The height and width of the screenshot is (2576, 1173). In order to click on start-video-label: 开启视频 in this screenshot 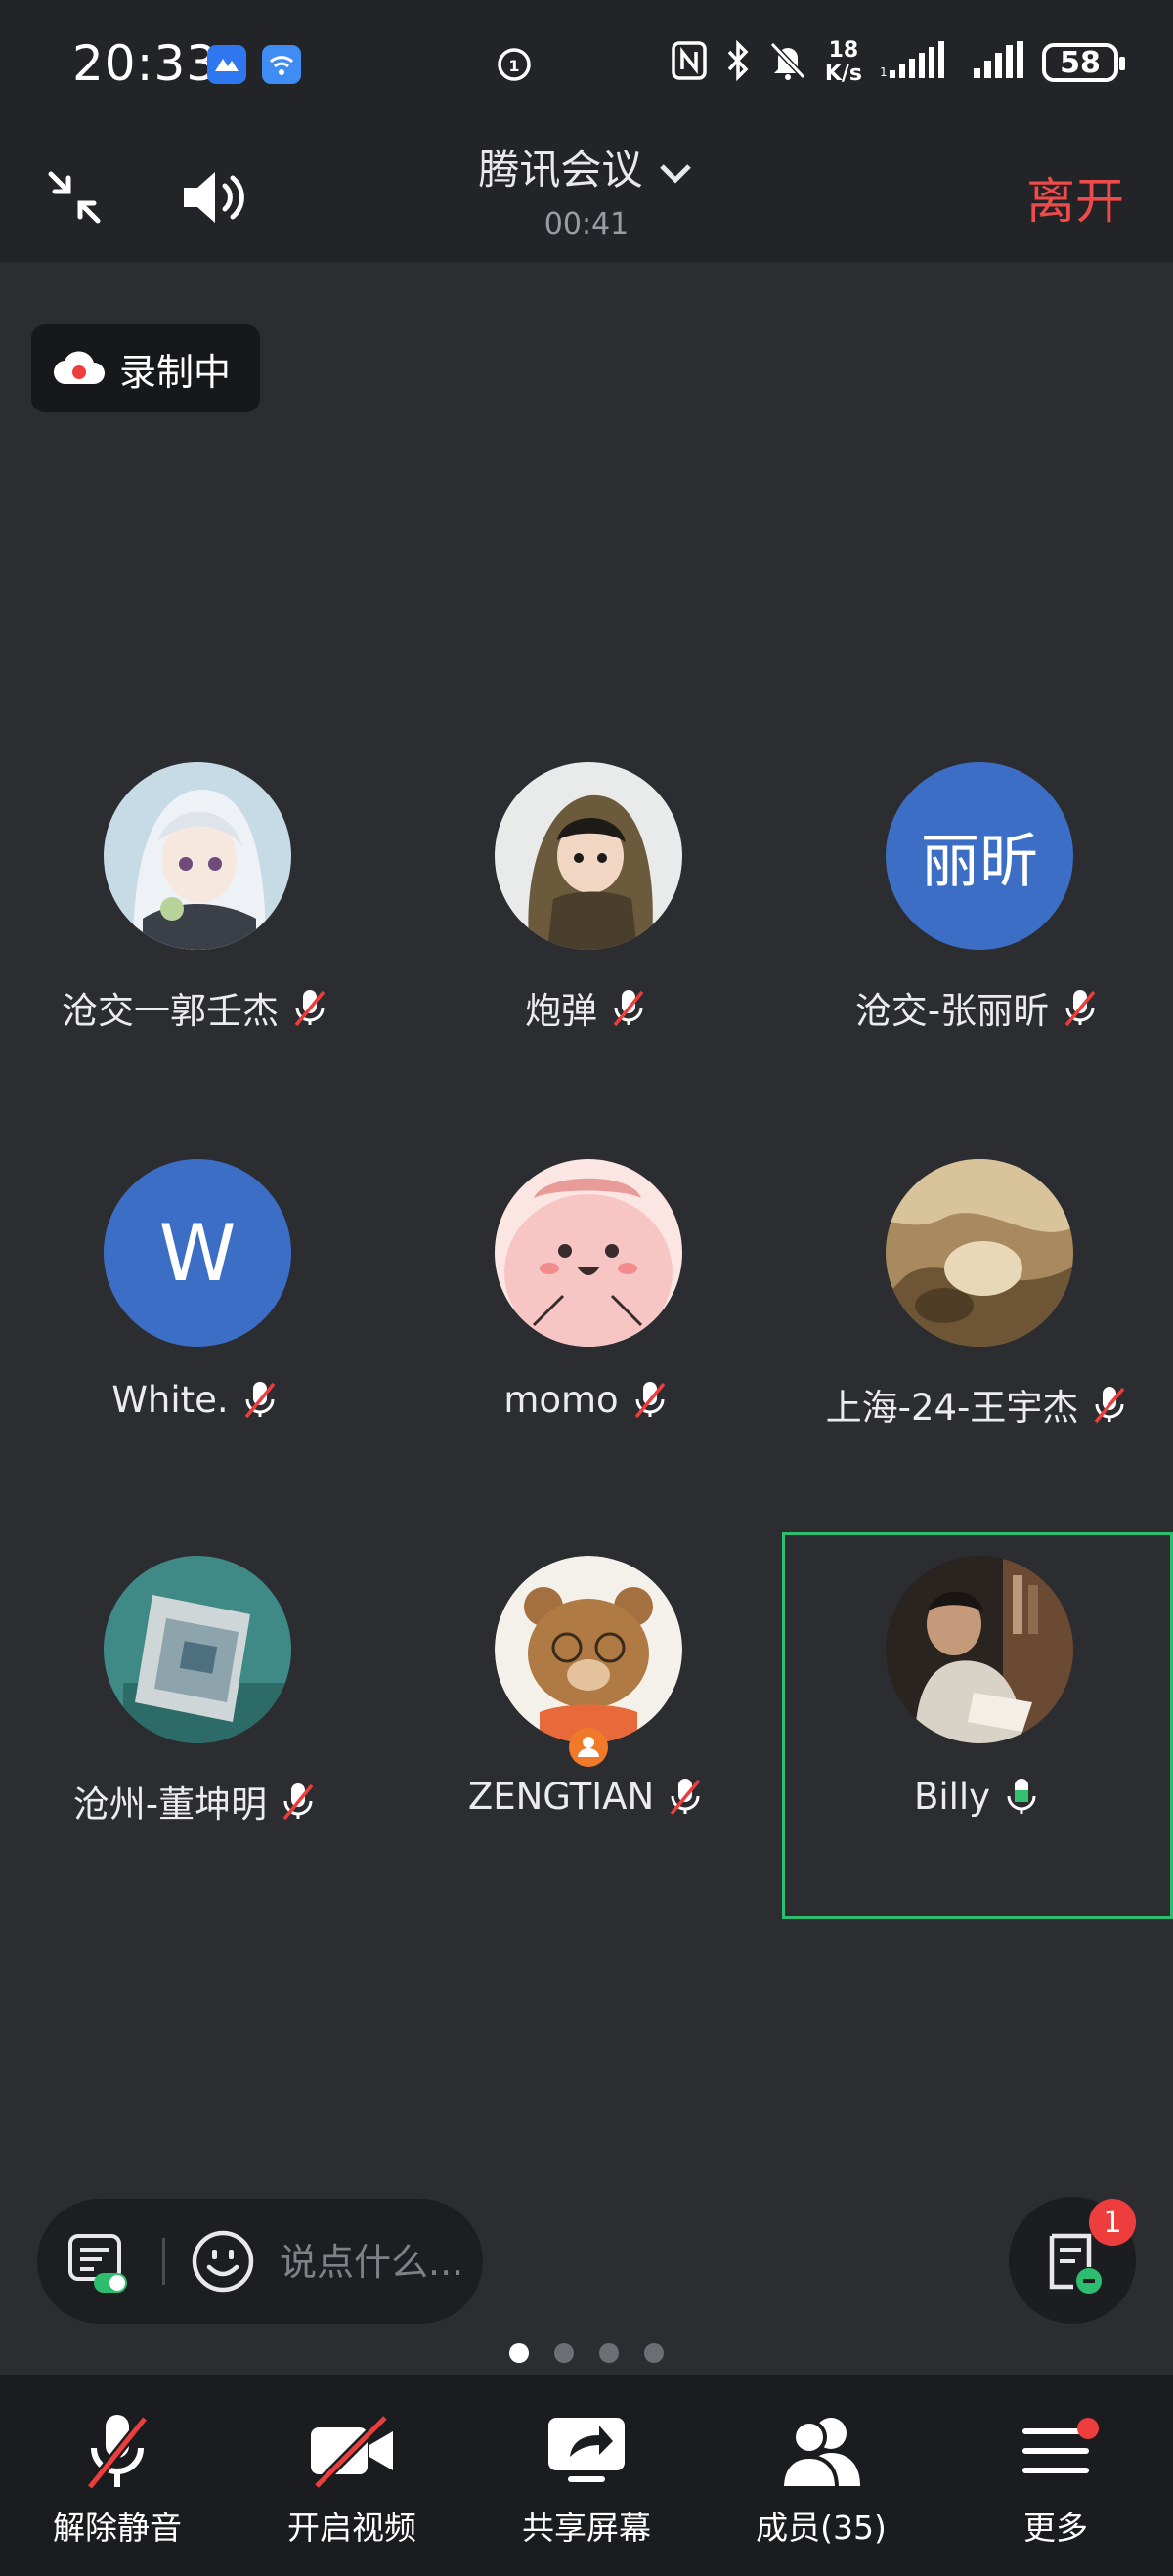, I will do `click(351, 2528)`.